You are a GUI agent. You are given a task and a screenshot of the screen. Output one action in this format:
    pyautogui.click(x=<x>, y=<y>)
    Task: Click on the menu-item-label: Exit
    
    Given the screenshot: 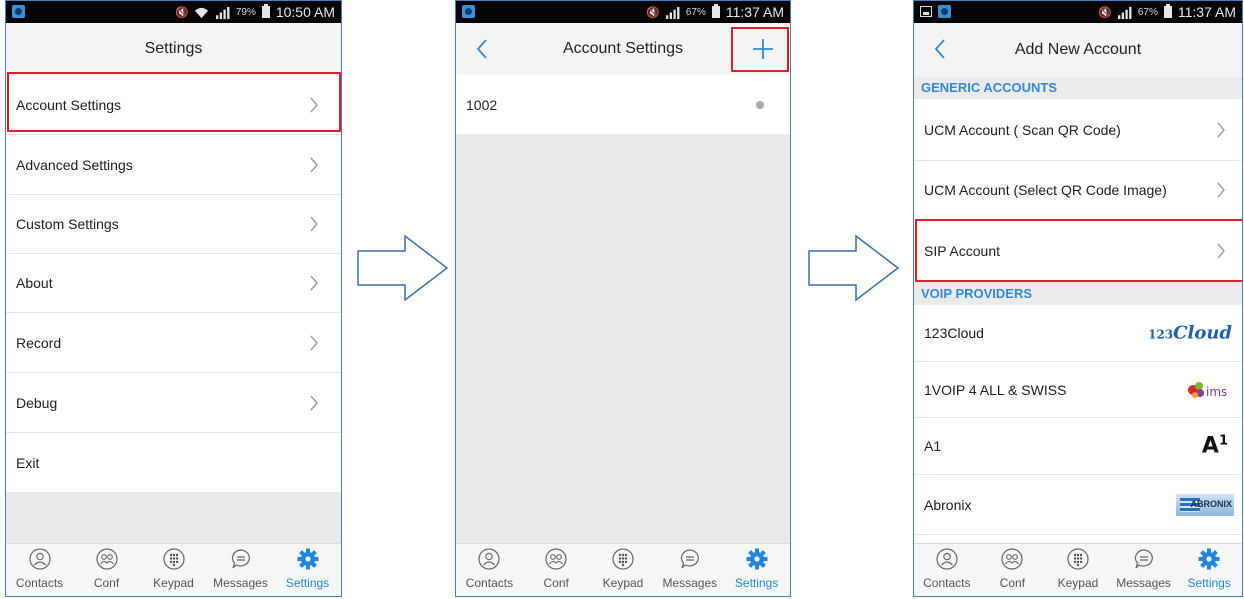 What is the action you would take?
    pyautogui.click(x=28, y=462)
    